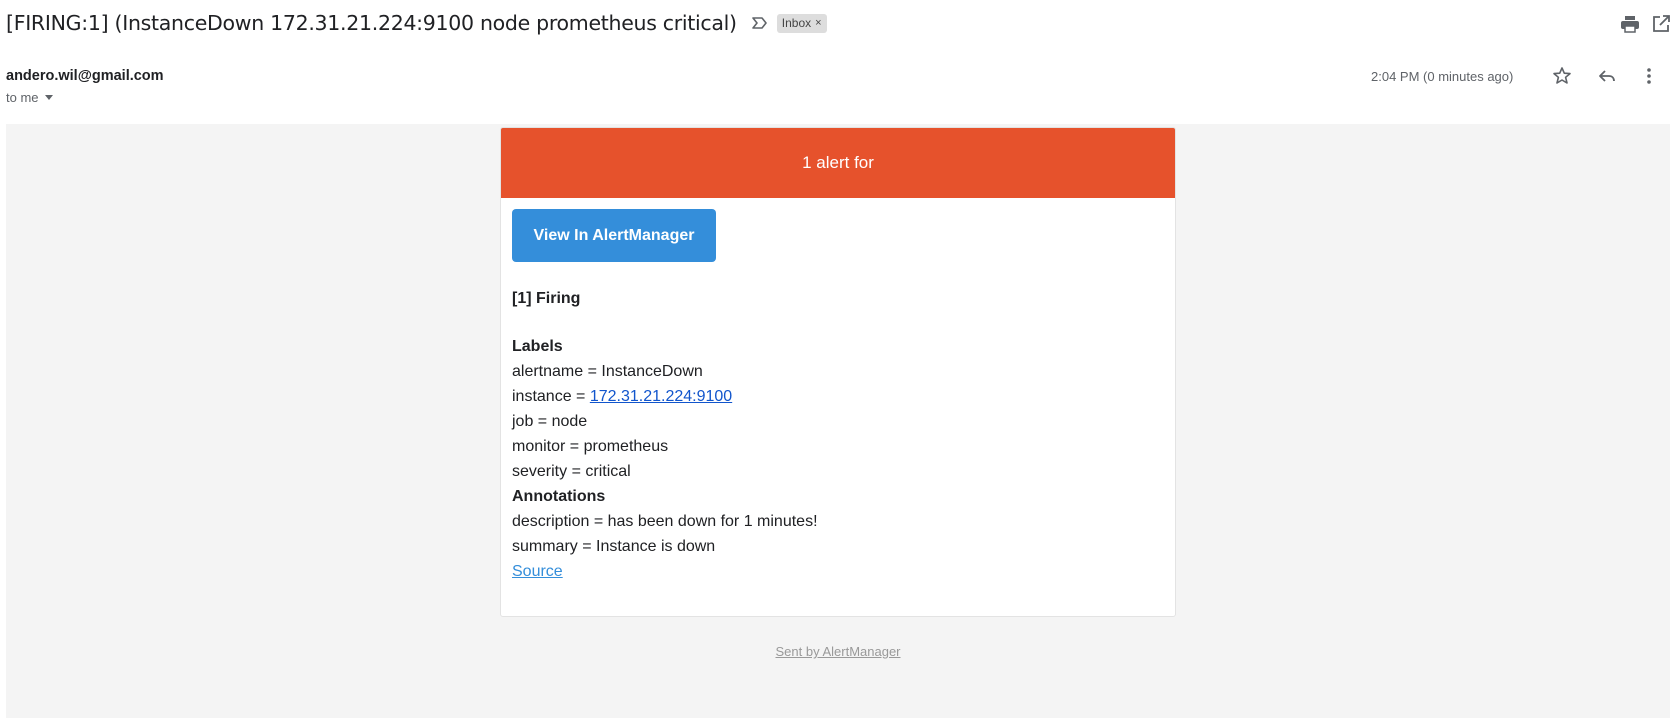 This screenshot has width=1675, height=726. Describe the element at coordinates (537, 346) in the screenshot. I see `labels-title: Labels` at that location.